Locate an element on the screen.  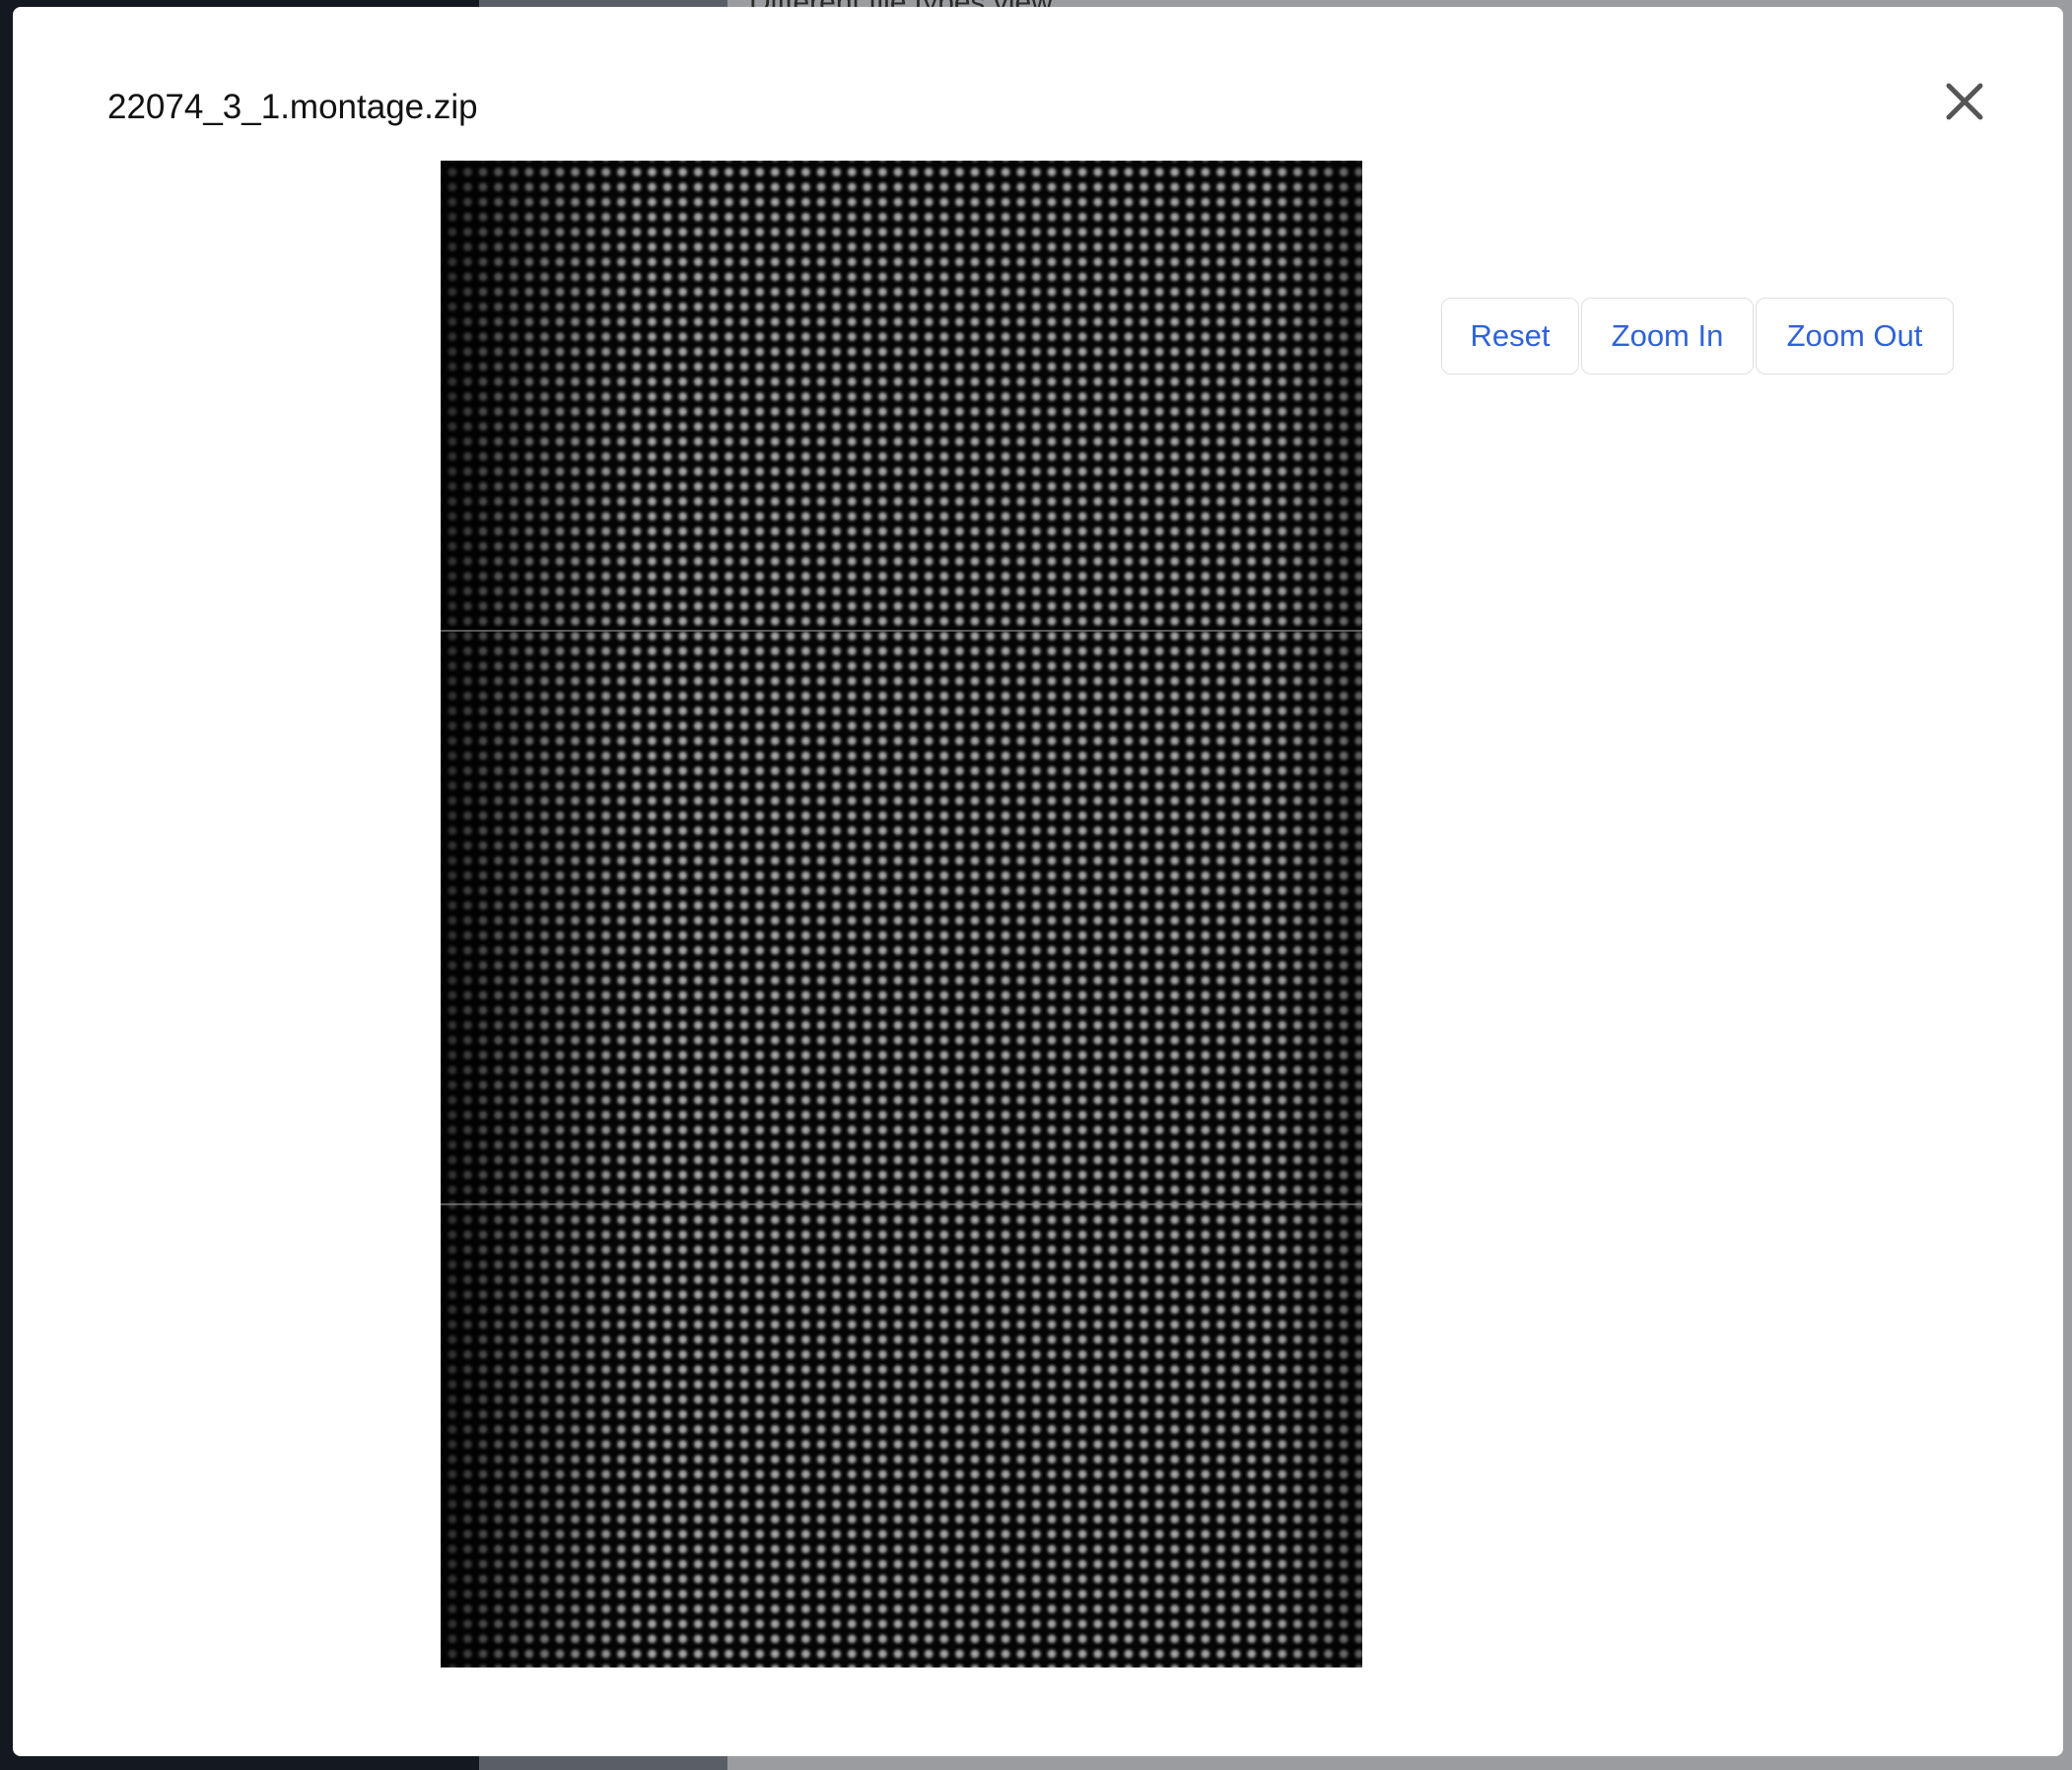
close-button is located at coordinates (1965, 101).